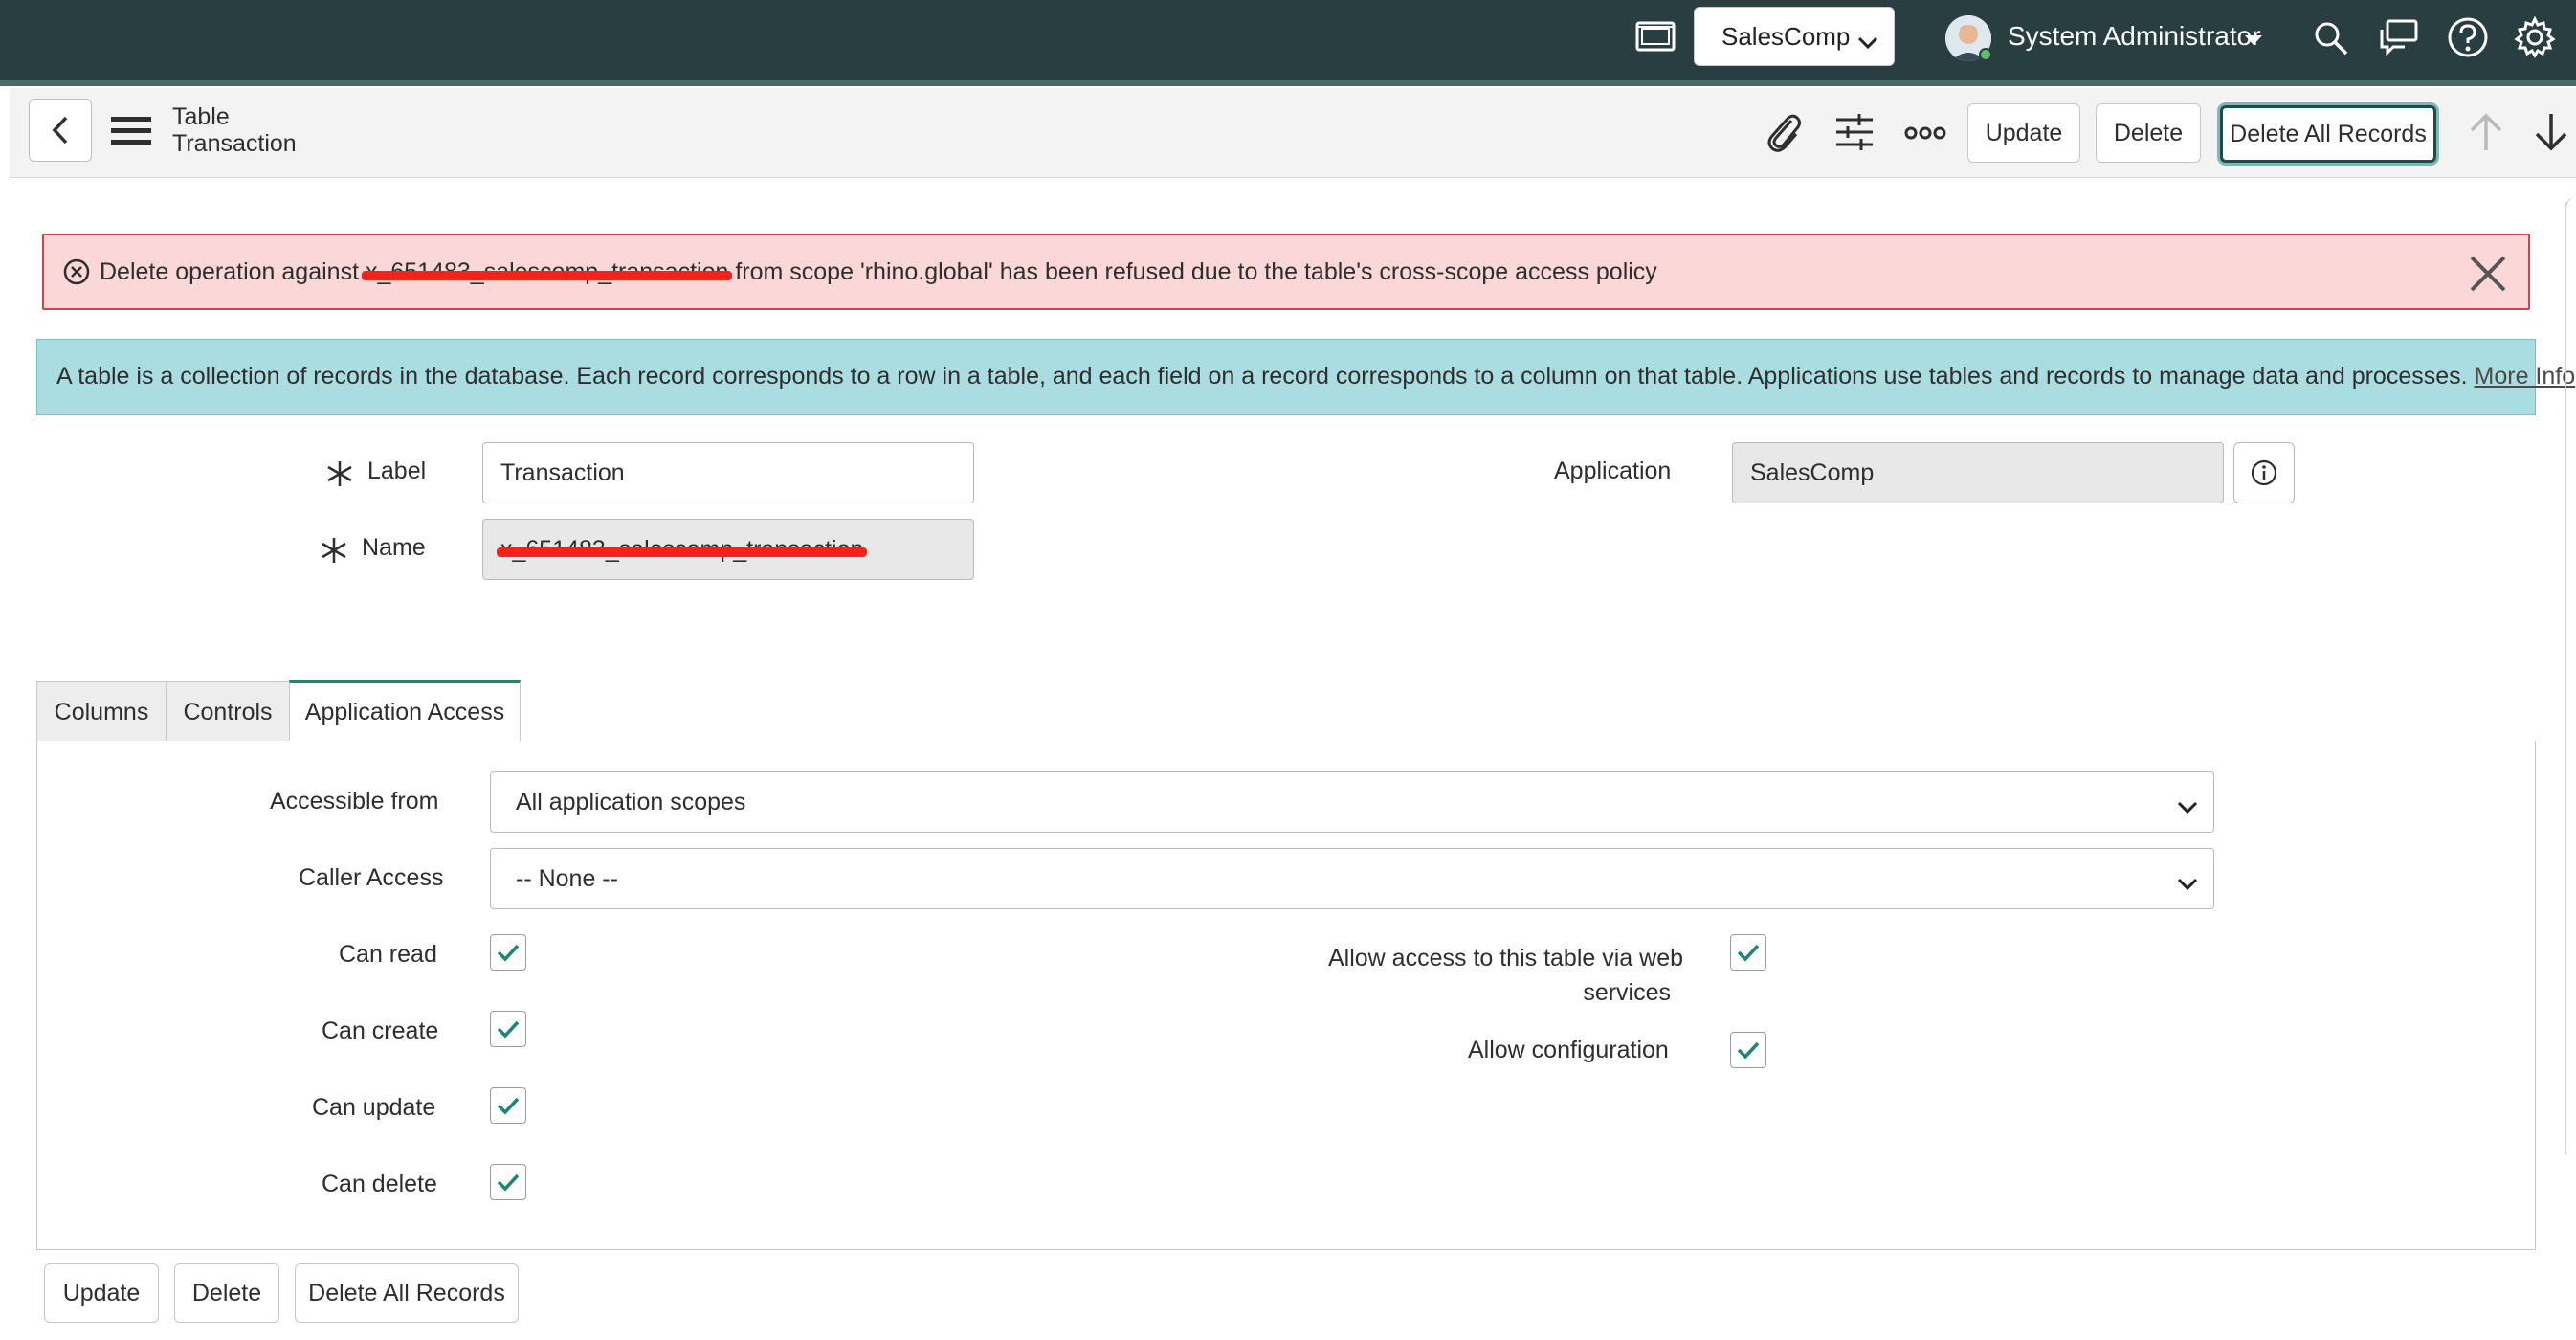 The width and height of the screenshot is (2576, 1340). What do you see at coordinates (201, 116) in the screenshot?
I see `form-title-table: Table` at bounding box center [201, 116].